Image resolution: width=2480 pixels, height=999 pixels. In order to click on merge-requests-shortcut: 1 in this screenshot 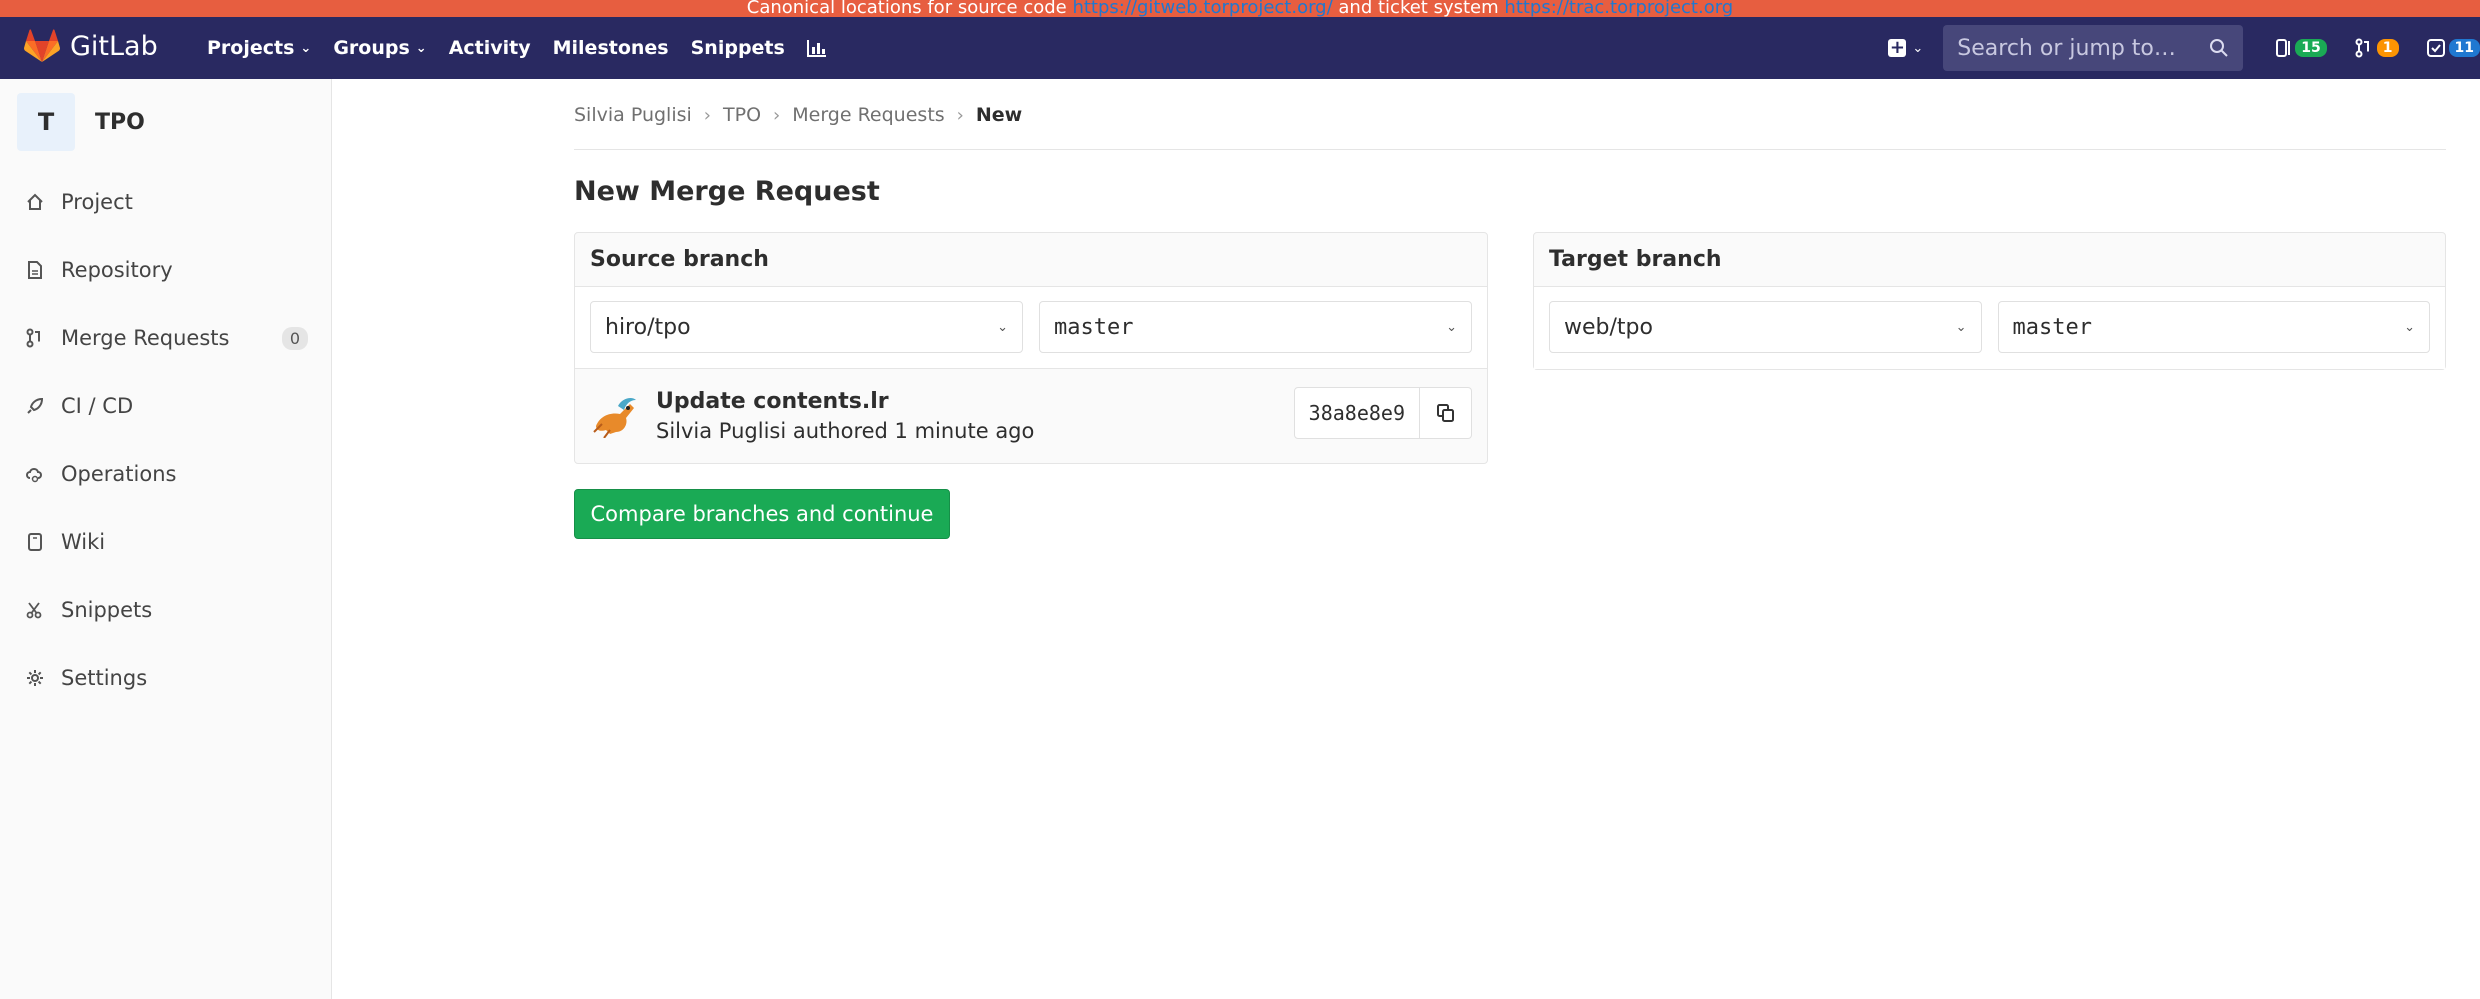, I will do `click(2377, 48)`.